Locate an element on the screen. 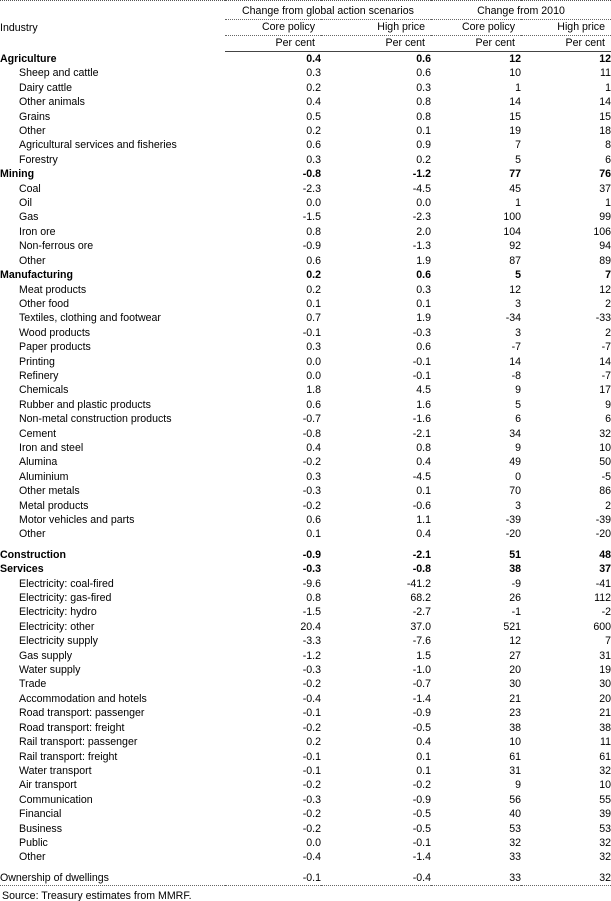 Image resolution: width=611 pixels, height=901 pixels. cell-high-price-global: 4.5 is located at coordinates (423, 390).